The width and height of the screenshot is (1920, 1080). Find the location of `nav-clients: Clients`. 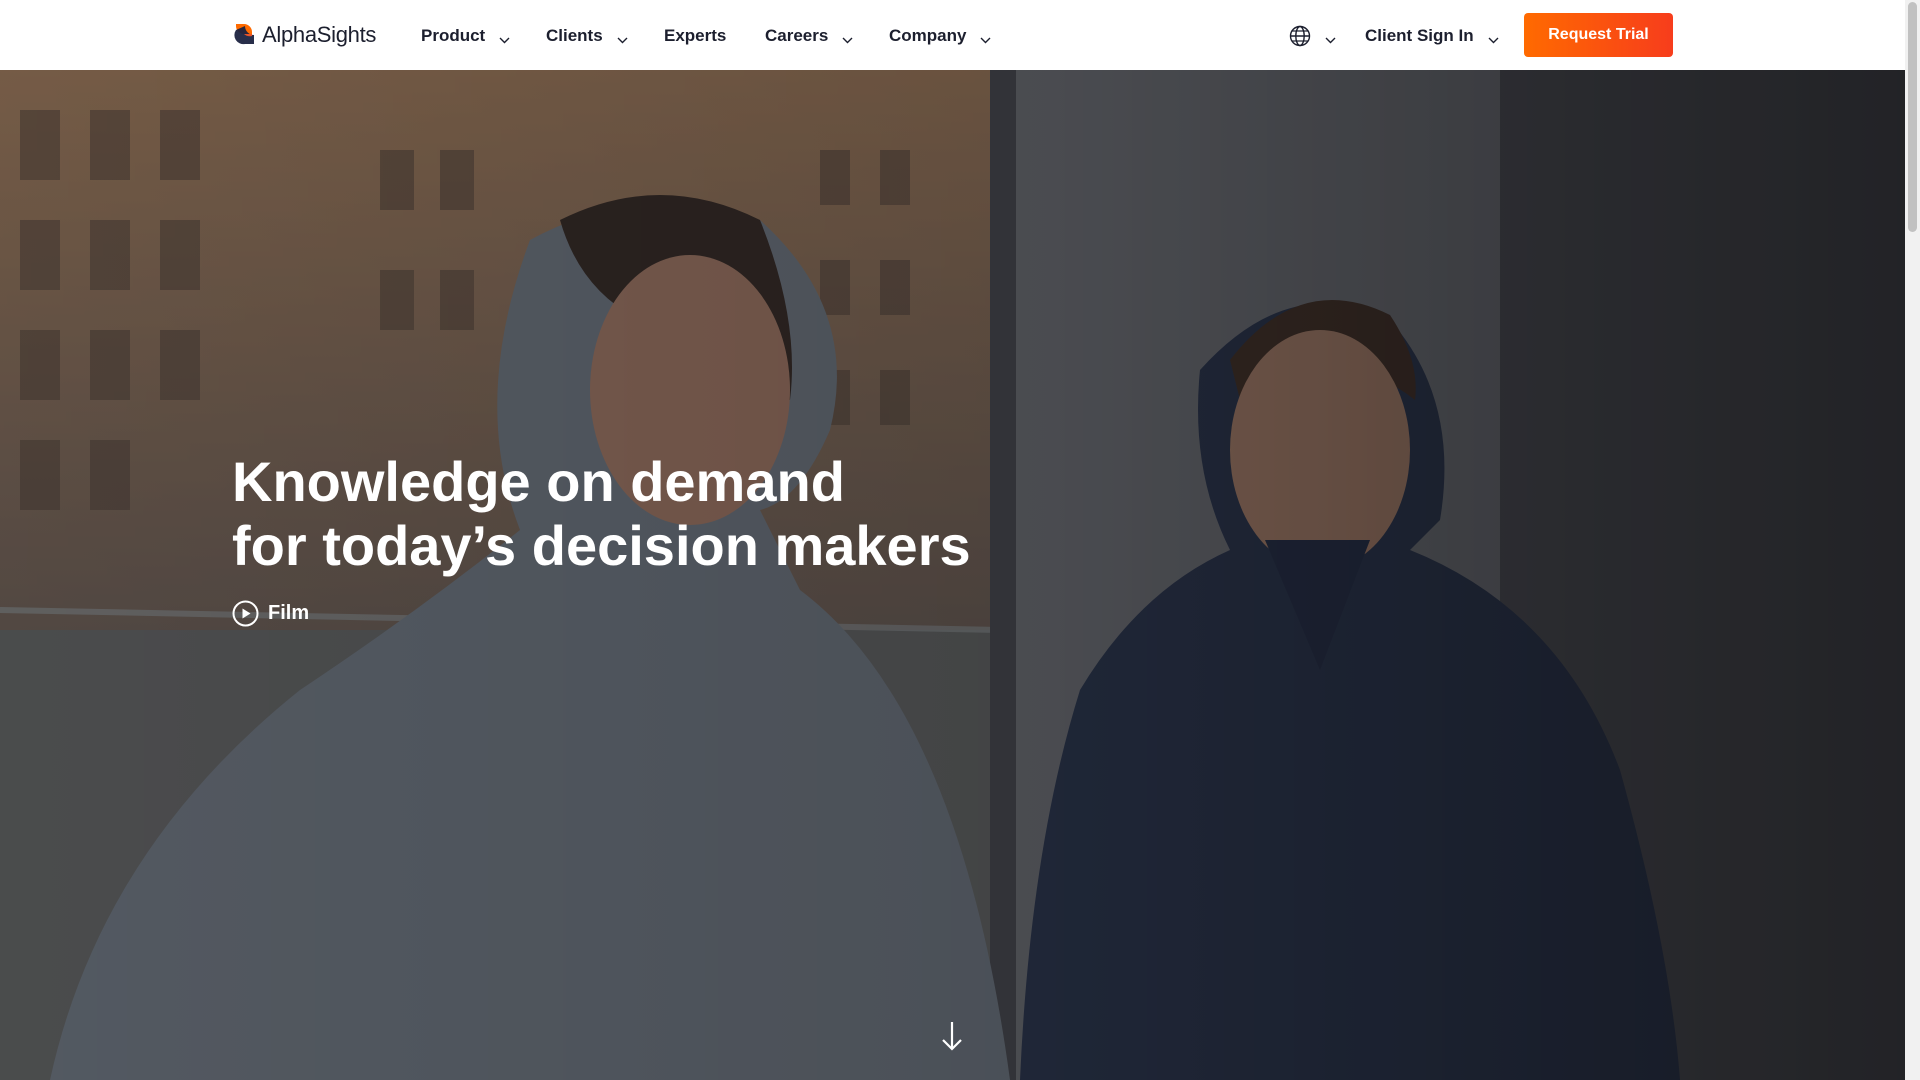

nav-clients: Clients is located at coordinates (587, 36).